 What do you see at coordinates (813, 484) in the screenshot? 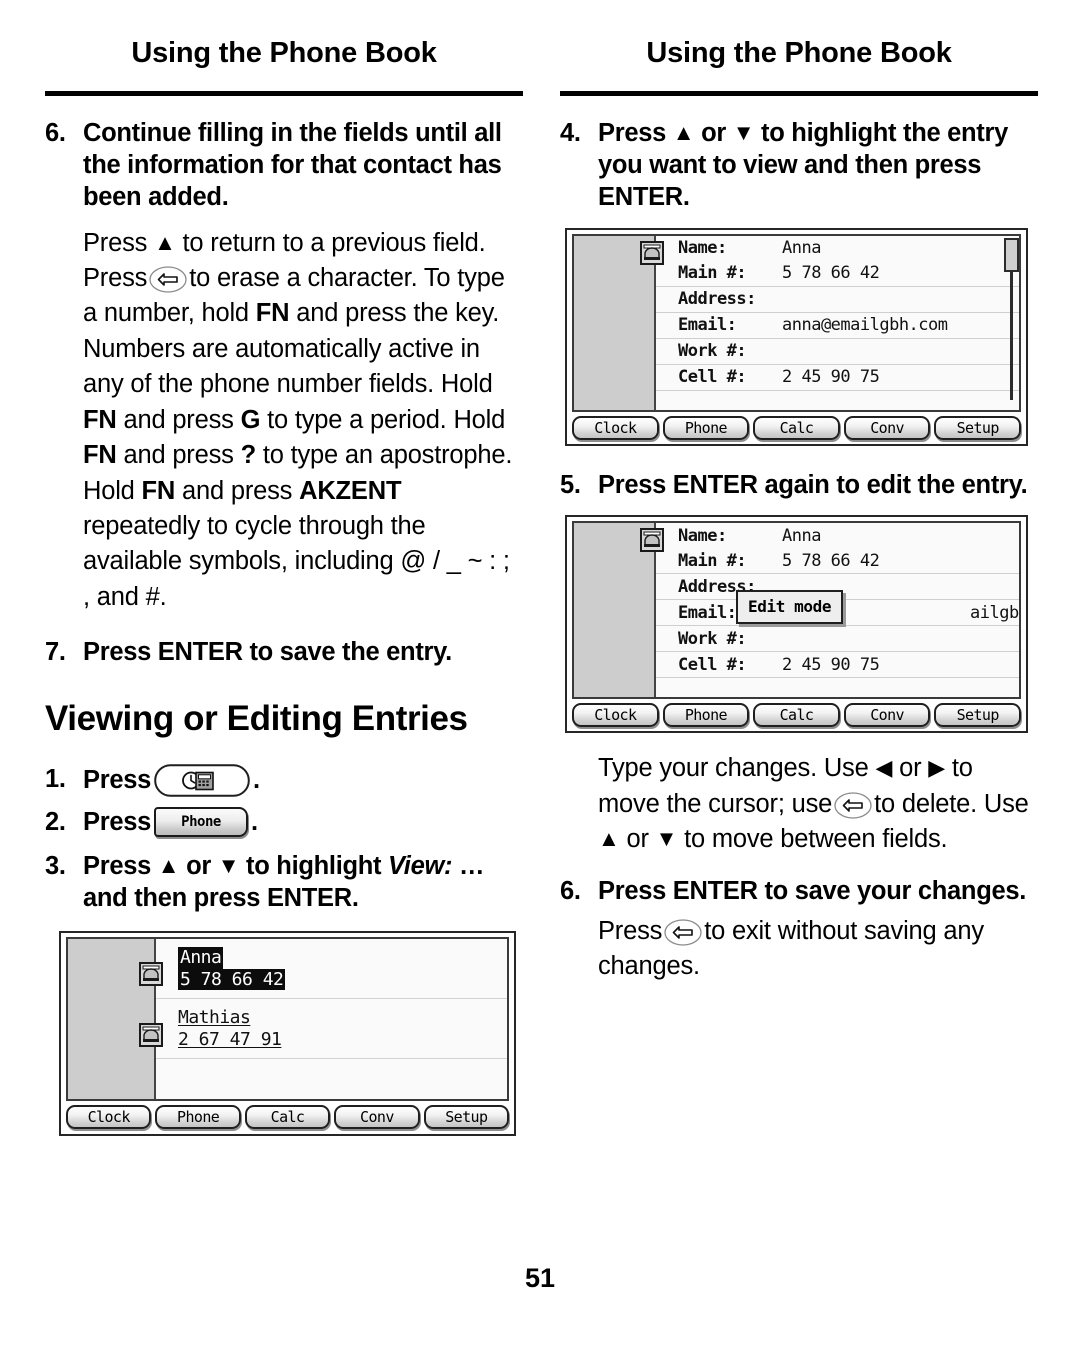
I see `step-text: Press ENTER again to edit the entry.` at bounding box center [813, 484].